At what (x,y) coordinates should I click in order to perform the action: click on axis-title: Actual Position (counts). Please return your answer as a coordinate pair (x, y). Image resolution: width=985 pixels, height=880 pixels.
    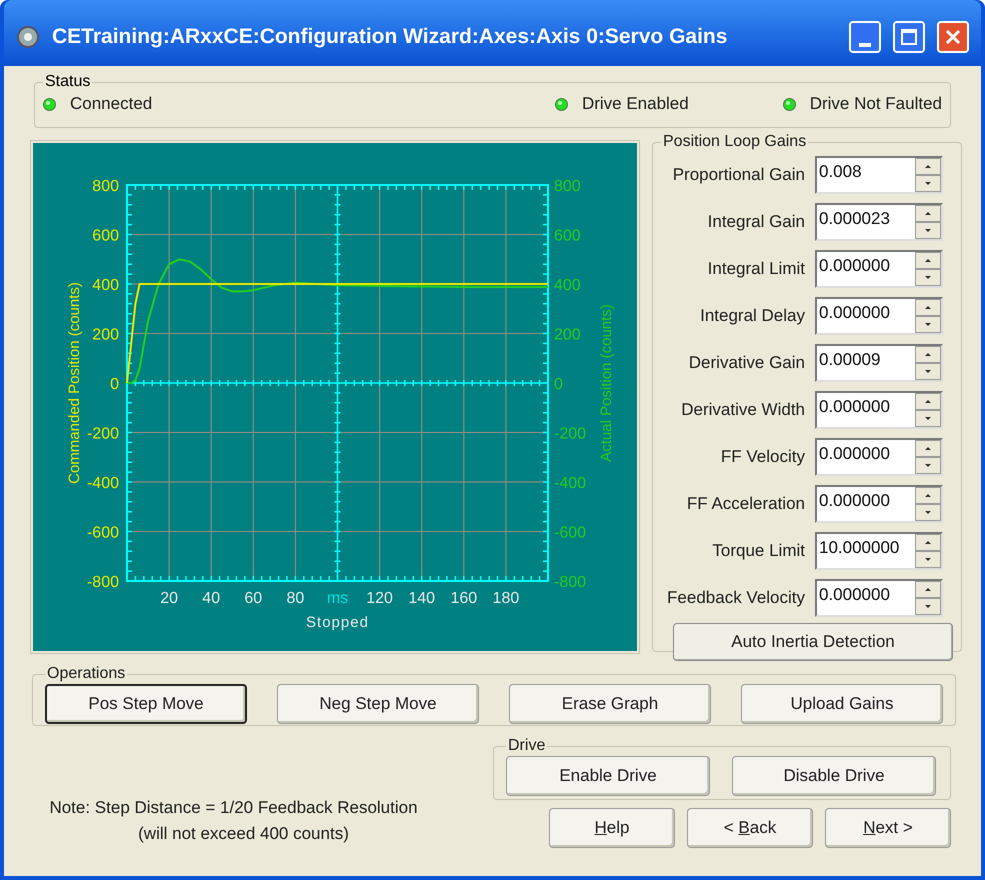
    Looking at the image, I should click on (606, 383).